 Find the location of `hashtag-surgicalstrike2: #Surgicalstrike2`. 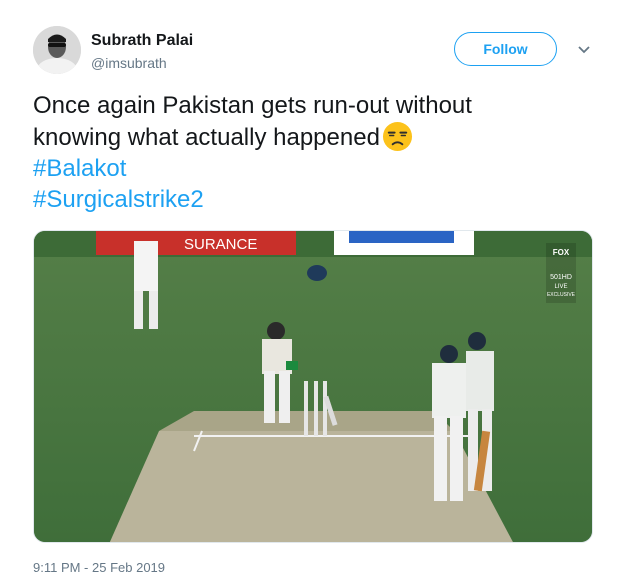

hashtag-surgicalstrike2: #Surgicalstrike2 is located at coordinates (313, 199).